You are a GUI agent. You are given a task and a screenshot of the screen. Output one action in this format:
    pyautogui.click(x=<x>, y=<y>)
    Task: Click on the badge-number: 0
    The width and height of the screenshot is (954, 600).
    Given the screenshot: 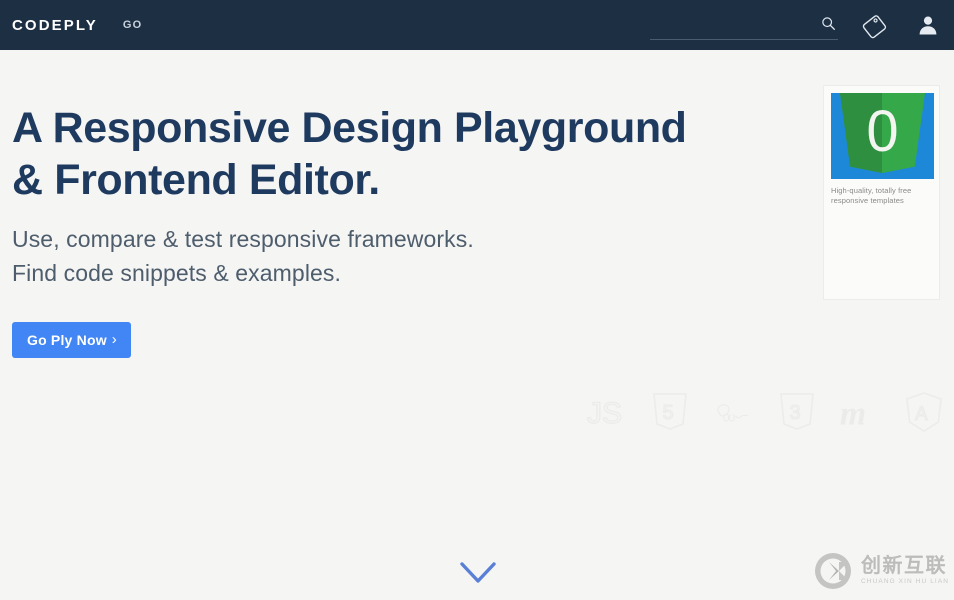 What is the action you would take?
    pyautogui.click(x=882, y=131)
    